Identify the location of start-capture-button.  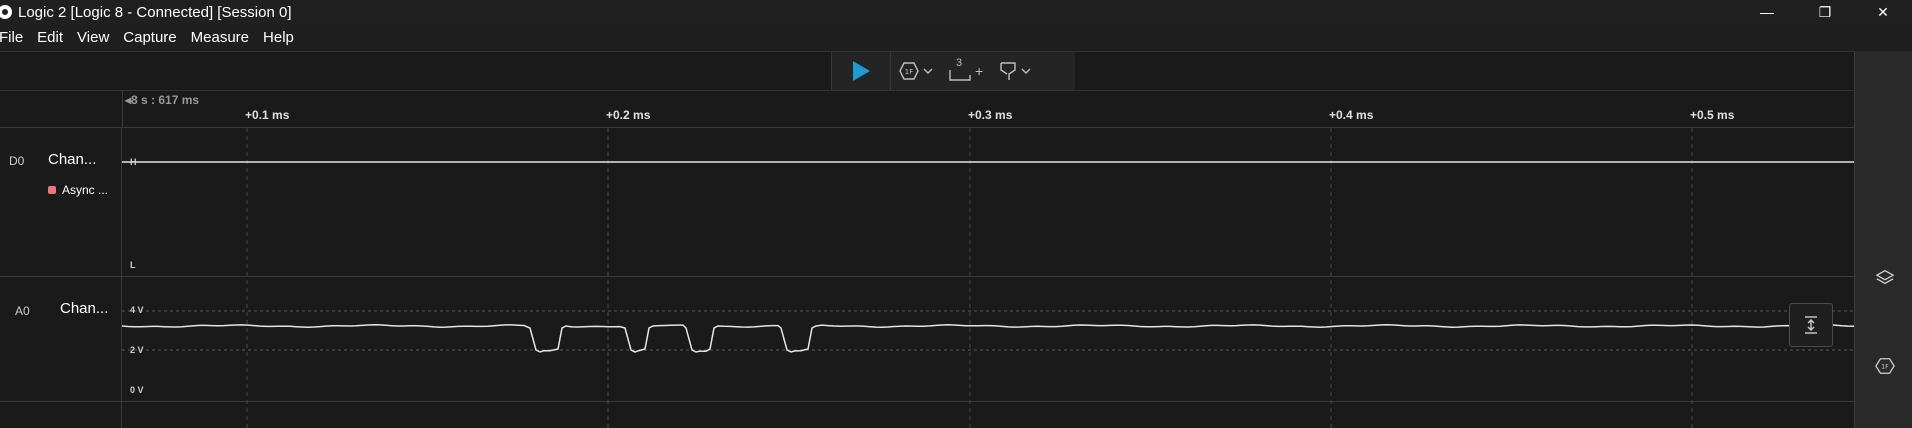
(861, 71).